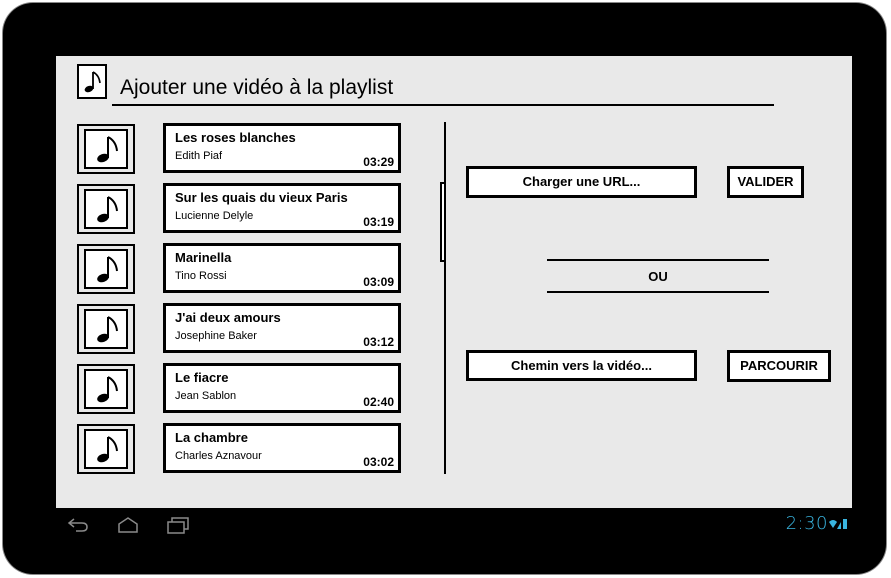 The width and height of the screenshot is (891, 578). Describe the element at coordinates (454, 525) in the screenshot. I see `system-navigation-bar: 2:30` at that location.